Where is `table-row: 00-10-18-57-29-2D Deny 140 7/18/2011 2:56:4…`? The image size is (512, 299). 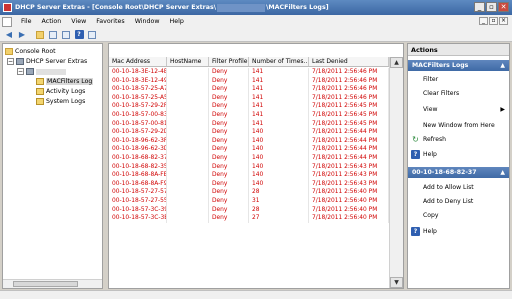 table-row: 00-10-18-57-29-2D Deny 140 7/18/2011 2:56:4… is located at coordinates (249, 132).